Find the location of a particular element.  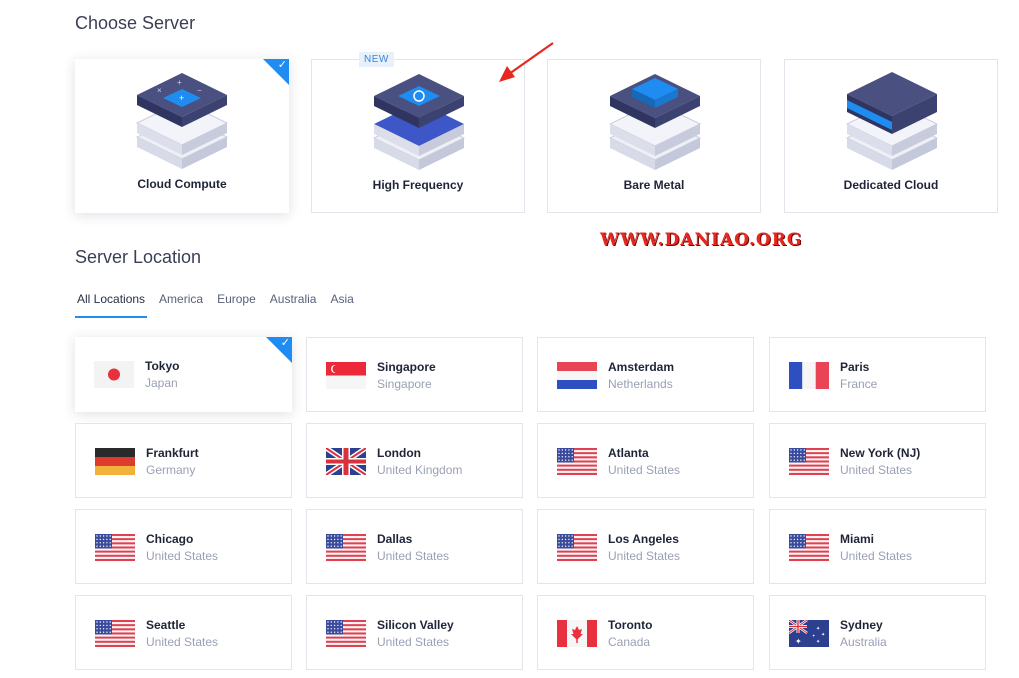

germany-flag-icon is located at coordinates (115, 461).